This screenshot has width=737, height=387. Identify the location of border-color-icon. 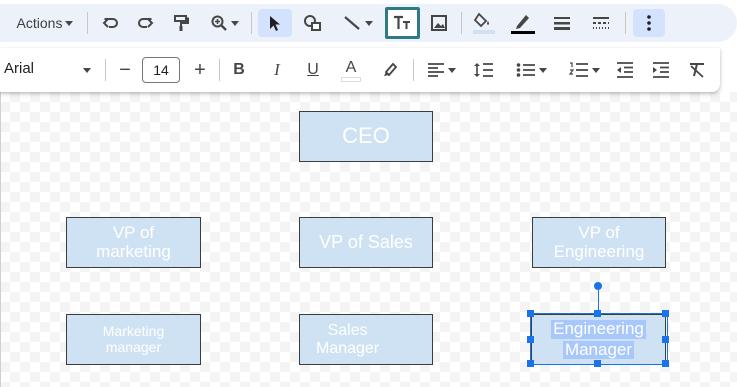
(523, 24).